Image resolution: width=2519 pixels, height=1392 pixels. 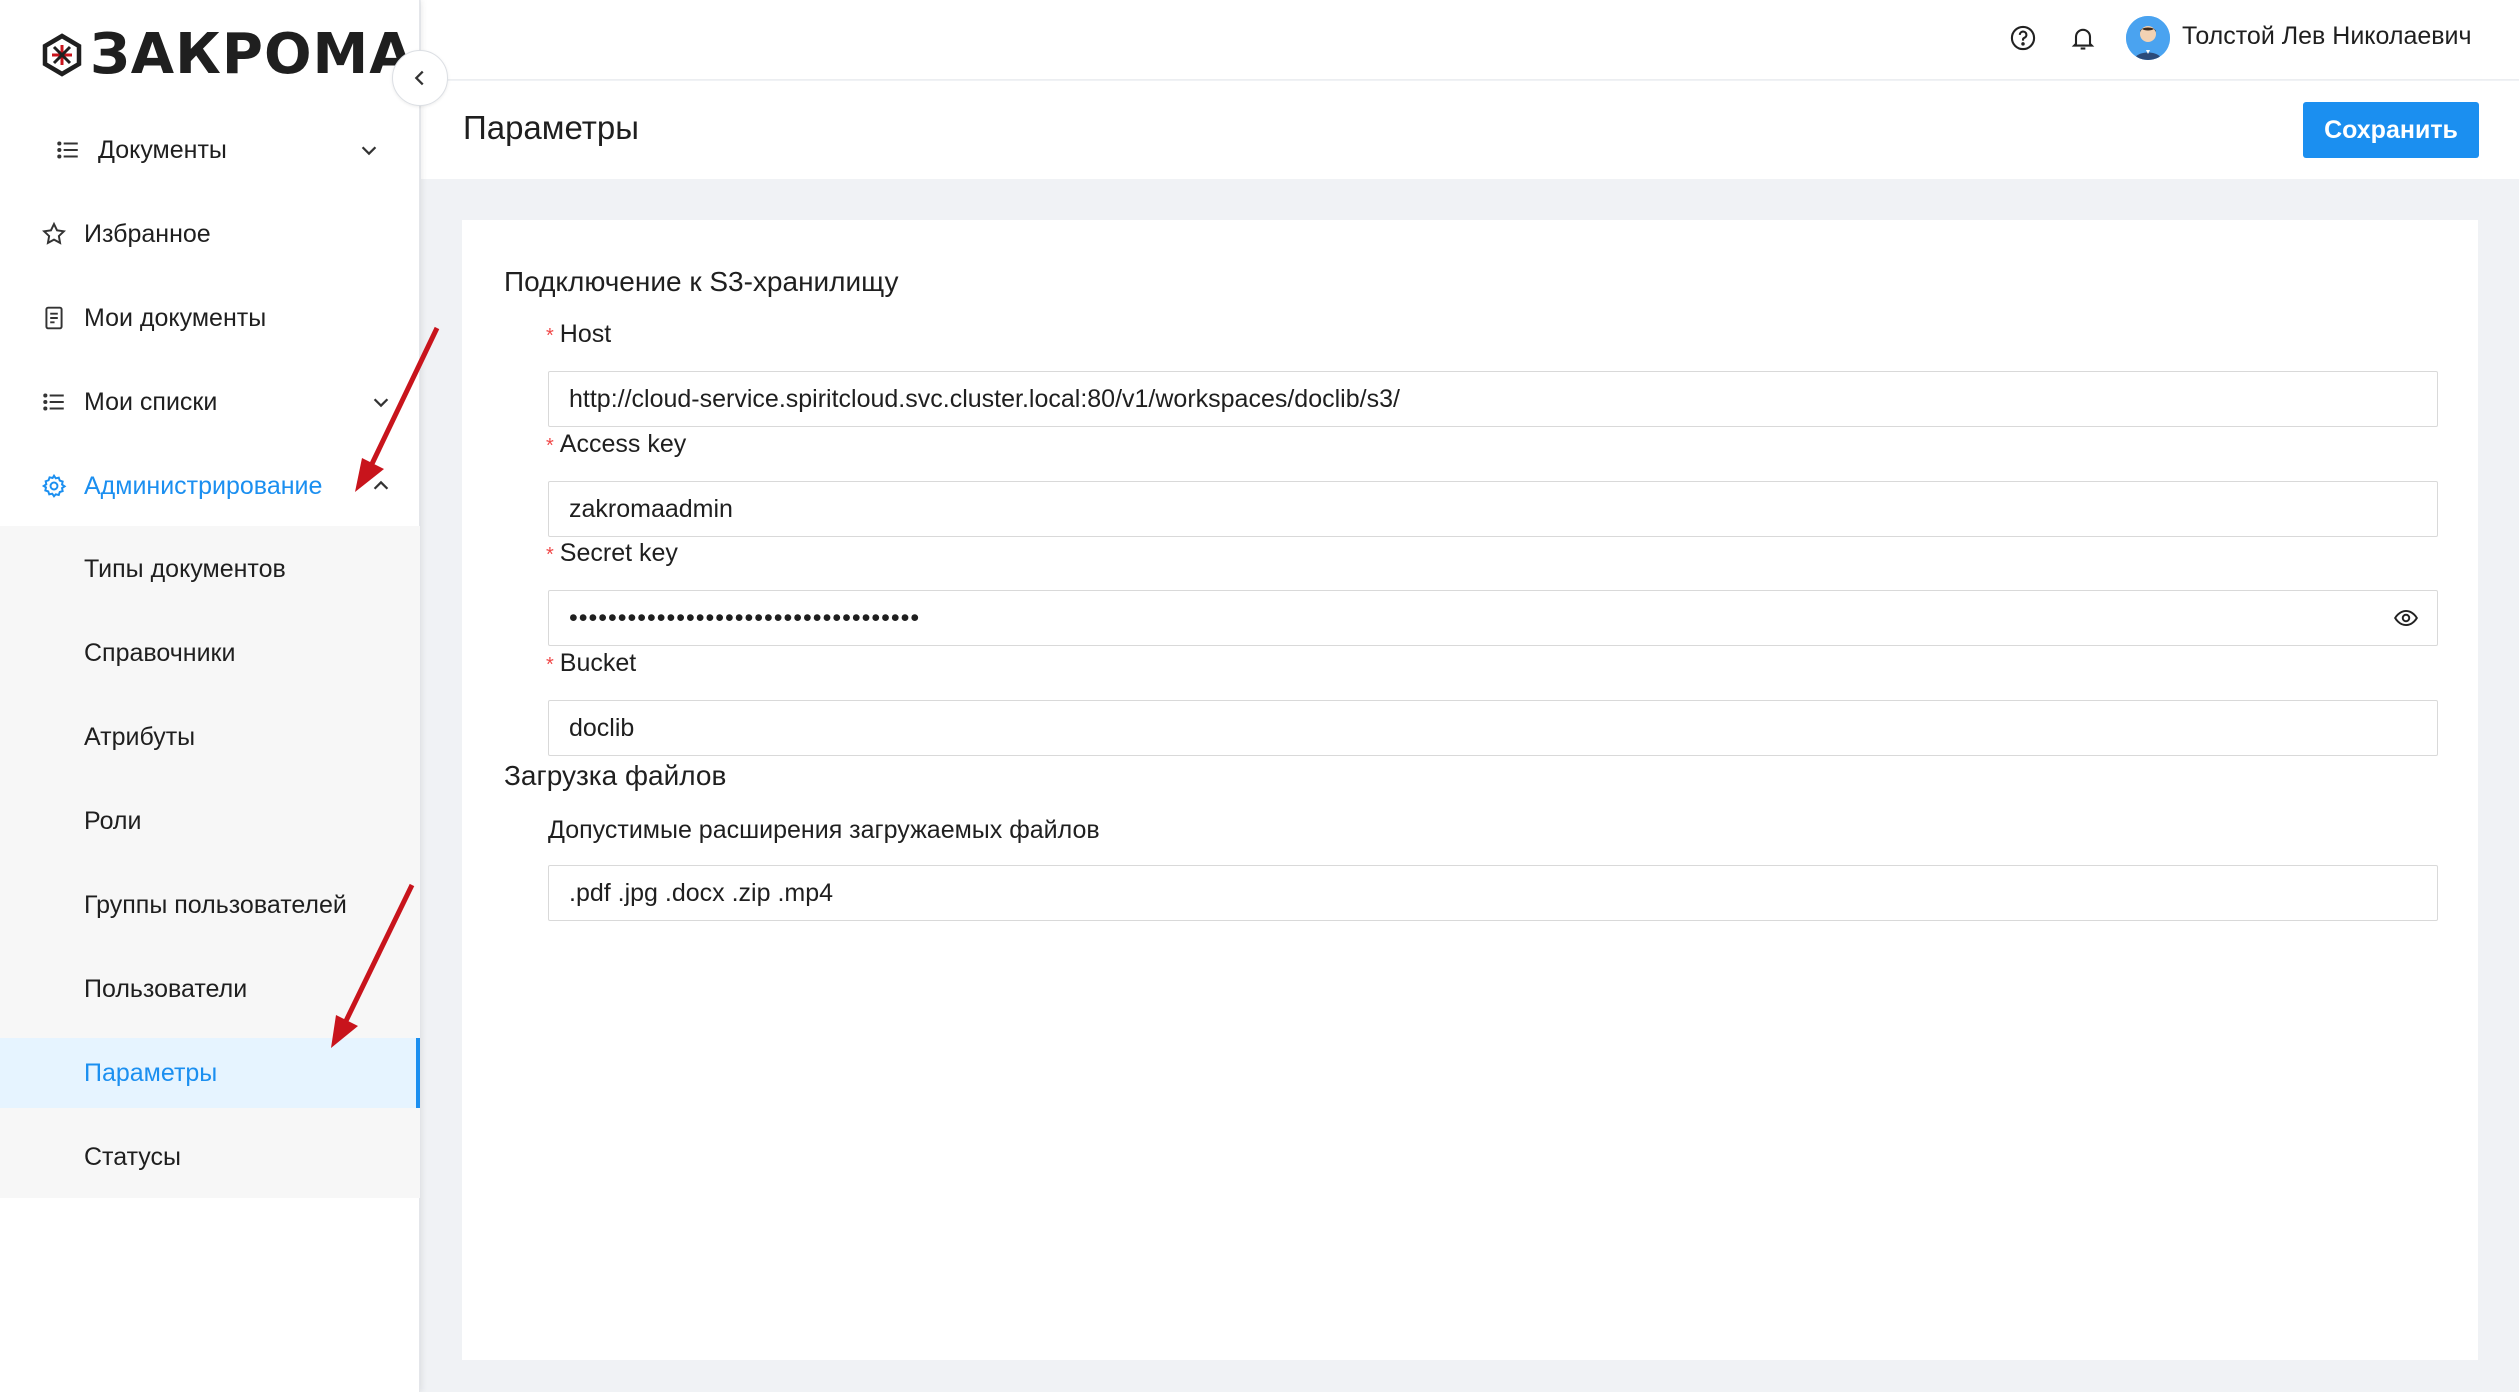 I want to click on access-key-label: * Access key, so click(x=616, y=444).